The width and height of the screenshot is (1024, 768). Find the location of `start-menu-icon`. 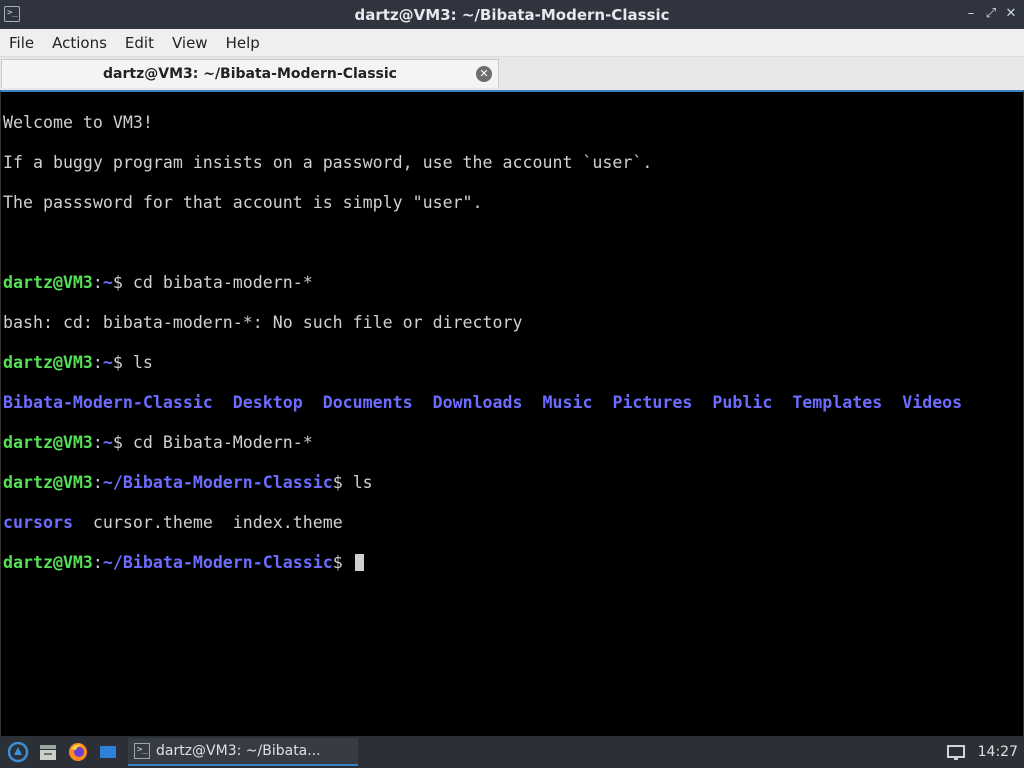

start-menu-icon is located at coordinates (18, 752).